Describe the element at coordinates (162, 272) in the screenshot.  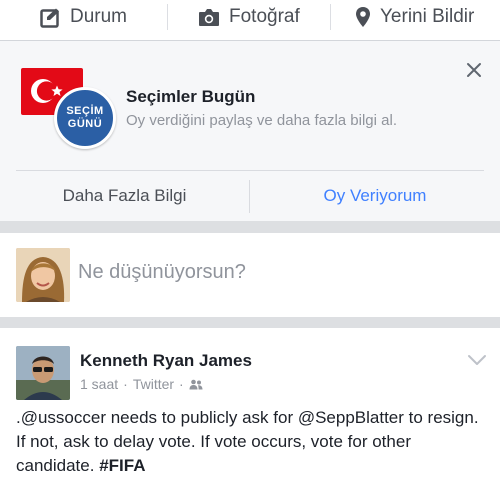
I see `status-input: Ne düşünüyorsun?` at that location.